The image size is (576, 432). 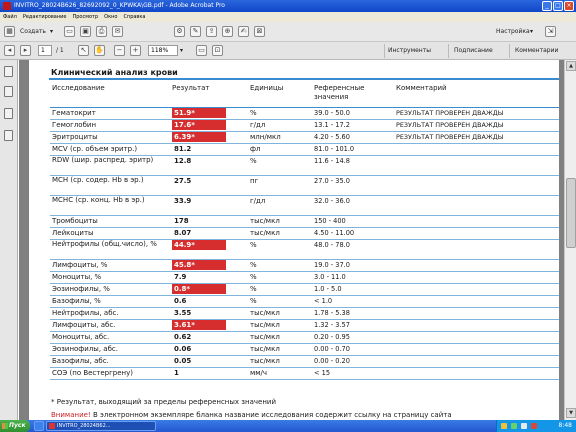 I want to click on result-cell-value: 27.5, so click(x=183, y=180).